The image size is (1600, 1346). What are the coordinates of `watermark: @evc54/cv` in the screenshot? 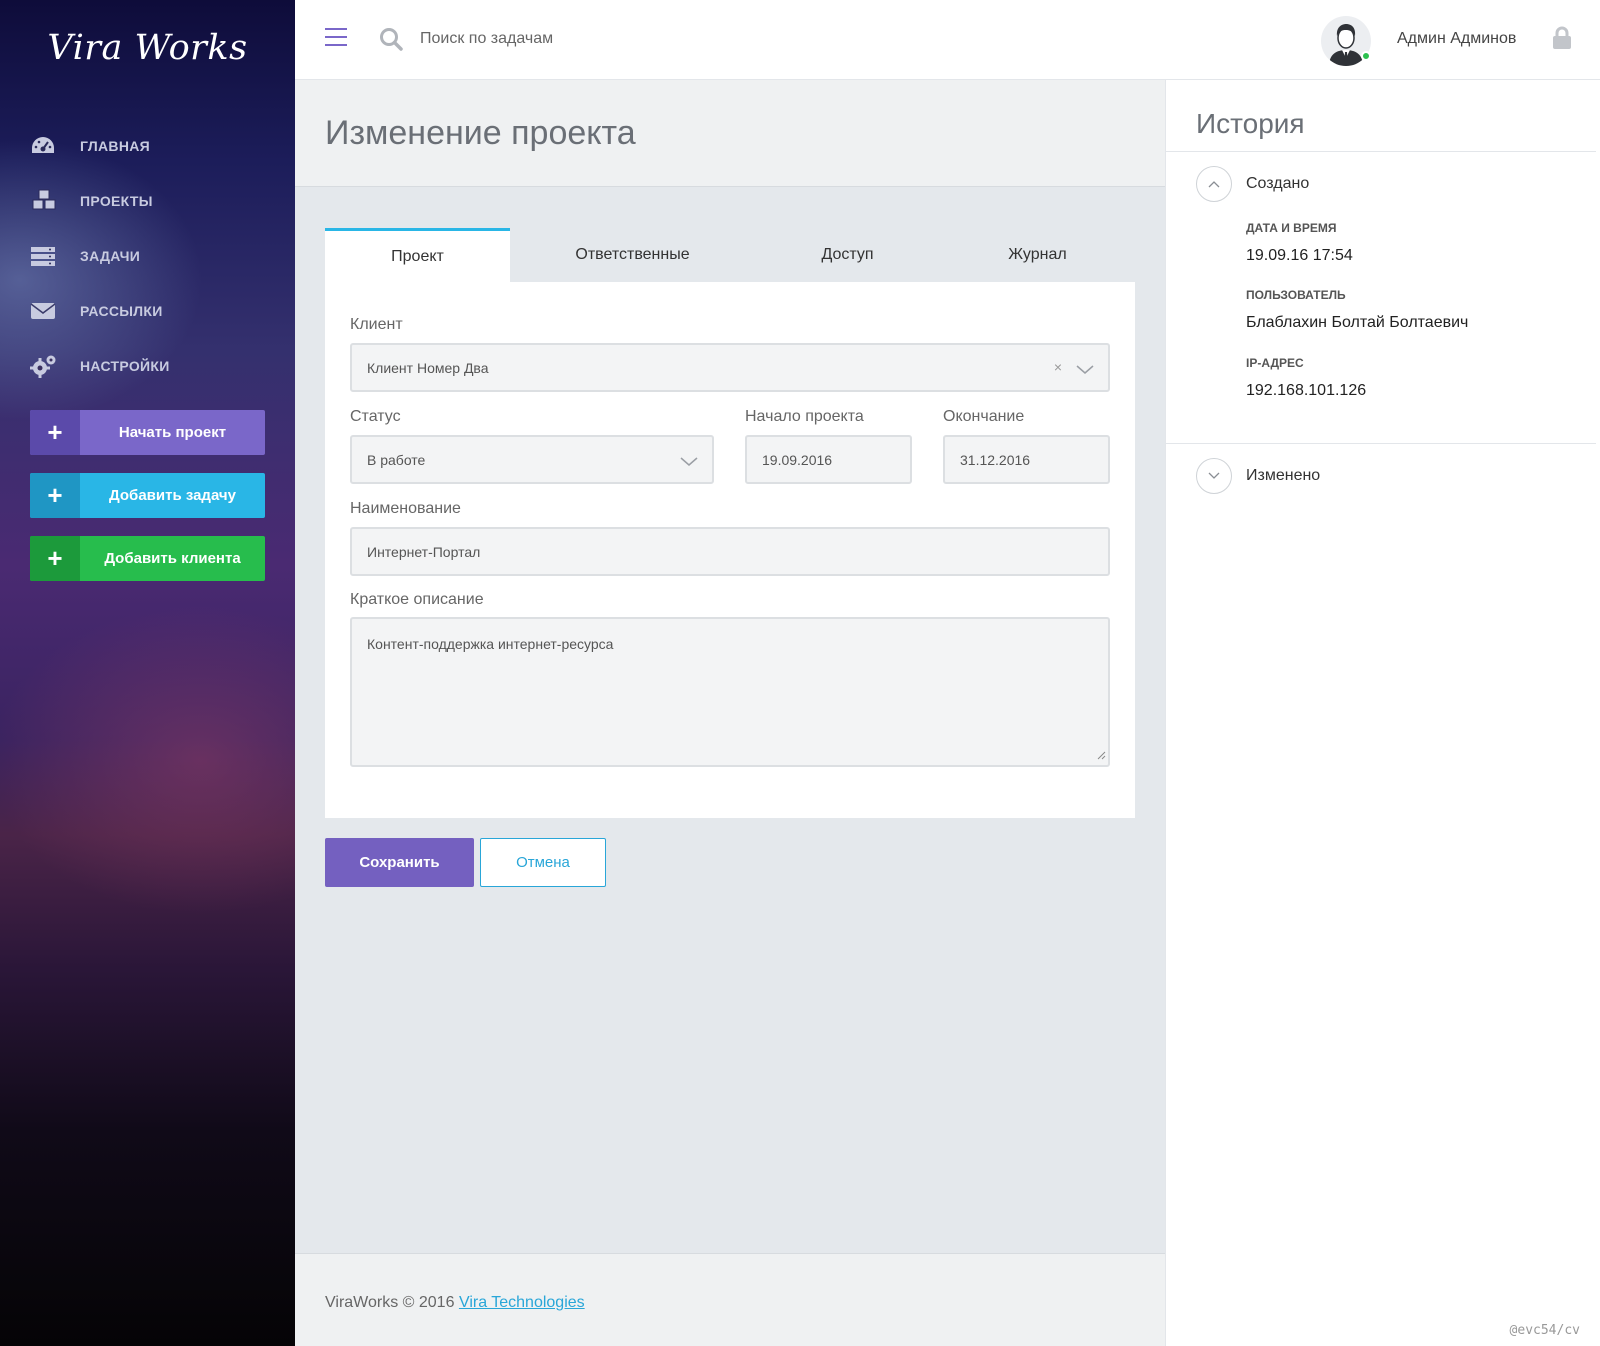 It's located at (1544, 1330).